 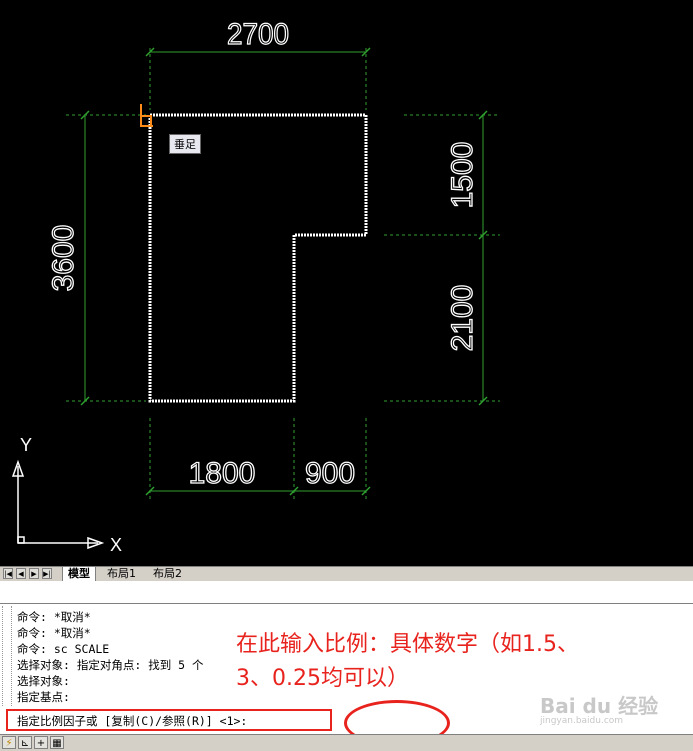 I want to click on lightning-icon: ⚡, so click(x=9, y=742).